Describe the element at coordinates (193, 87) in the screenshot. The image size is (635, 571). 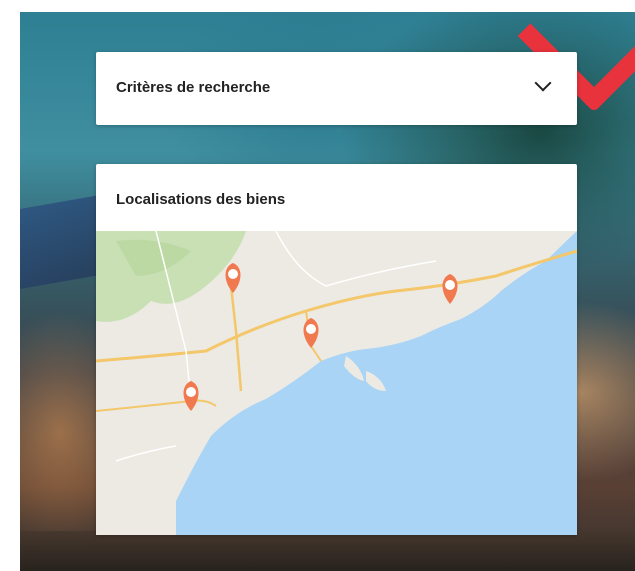
I see `search-criteria-title: Critères de recherche` at that location.